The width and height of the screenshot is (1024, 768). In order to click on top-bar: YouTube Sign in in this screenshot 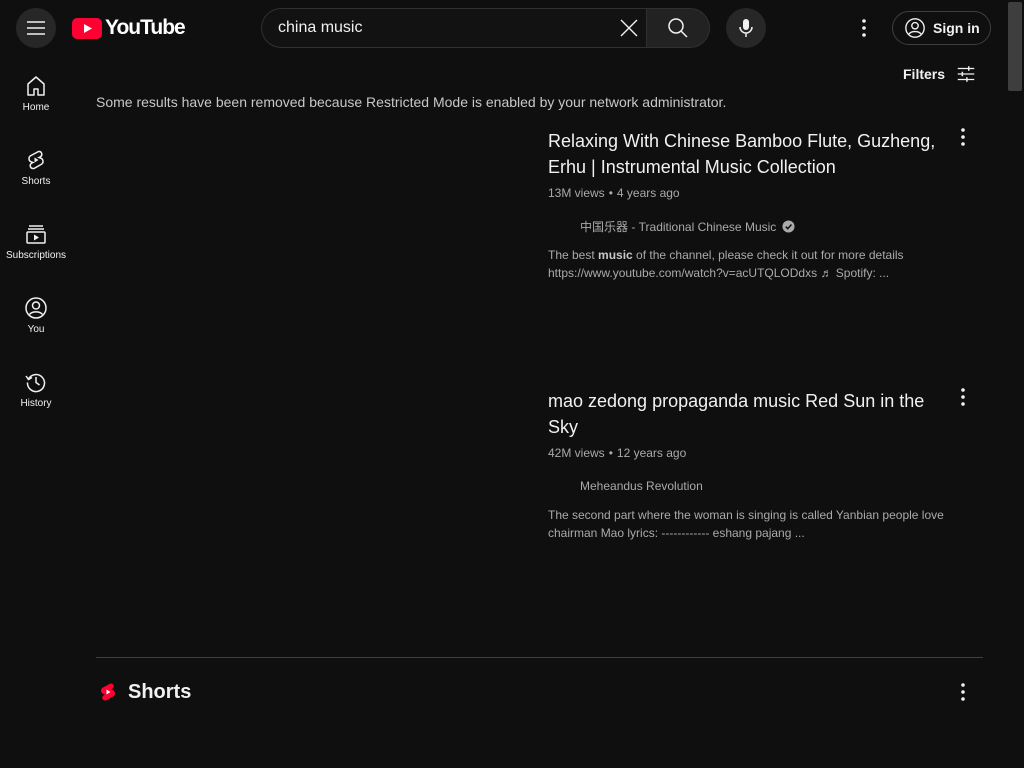, I will do `click(512, 28)`.